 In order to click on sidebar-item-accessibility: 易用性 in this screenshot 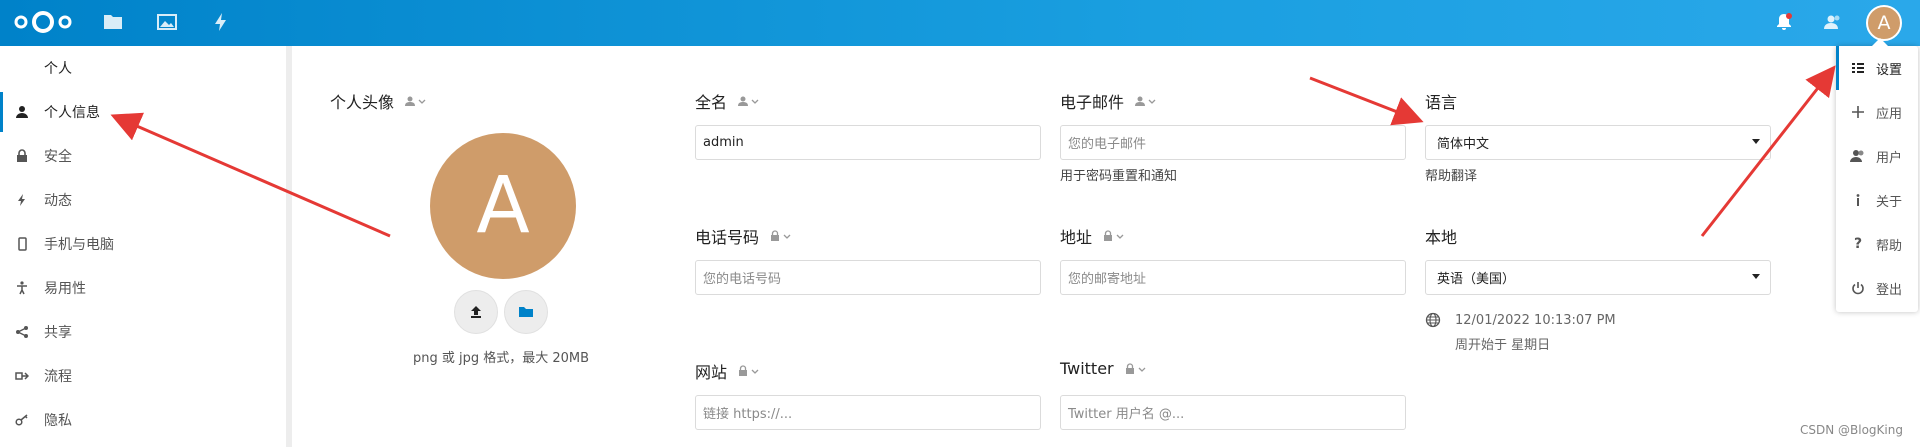, I will do `click(143, 288)`.